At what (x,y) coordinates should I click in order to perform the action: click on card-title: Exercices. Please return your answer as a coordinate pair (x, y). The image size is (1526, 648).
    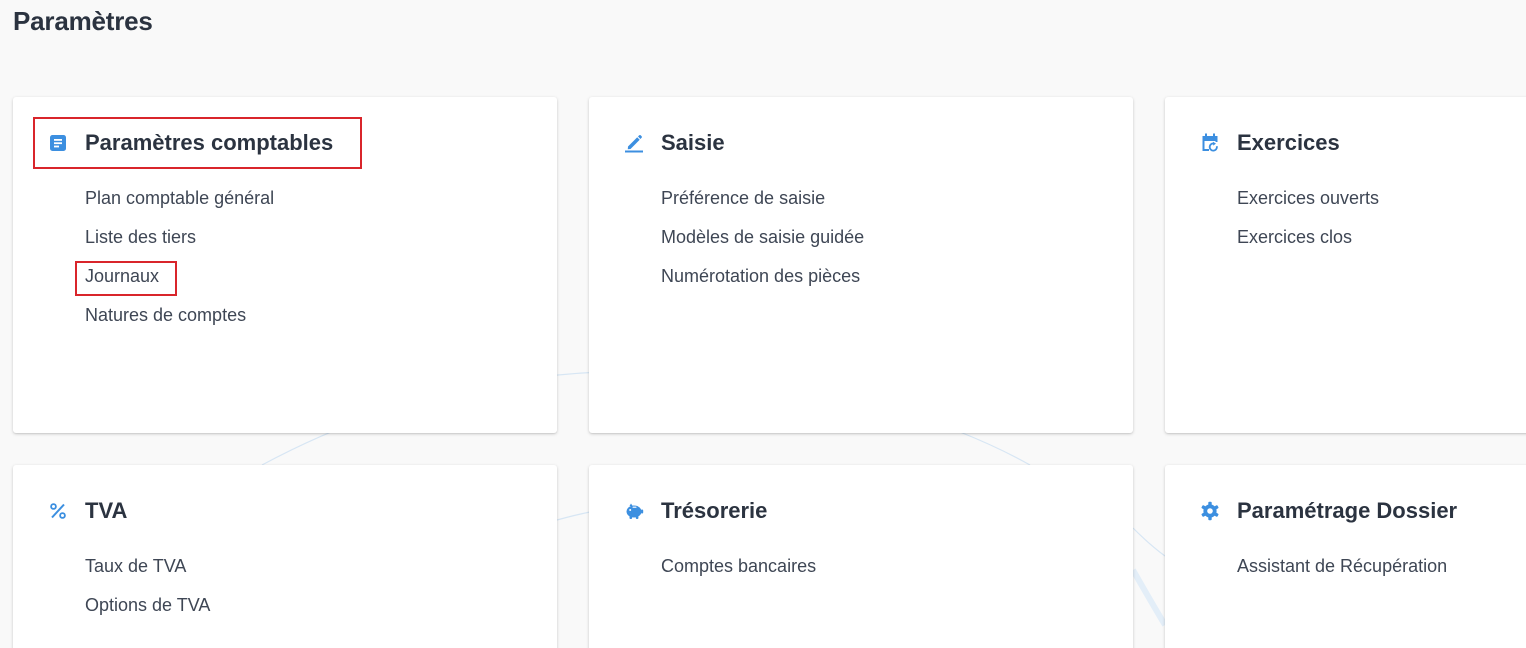
    Looking at the image, I should click on (1288, 142).